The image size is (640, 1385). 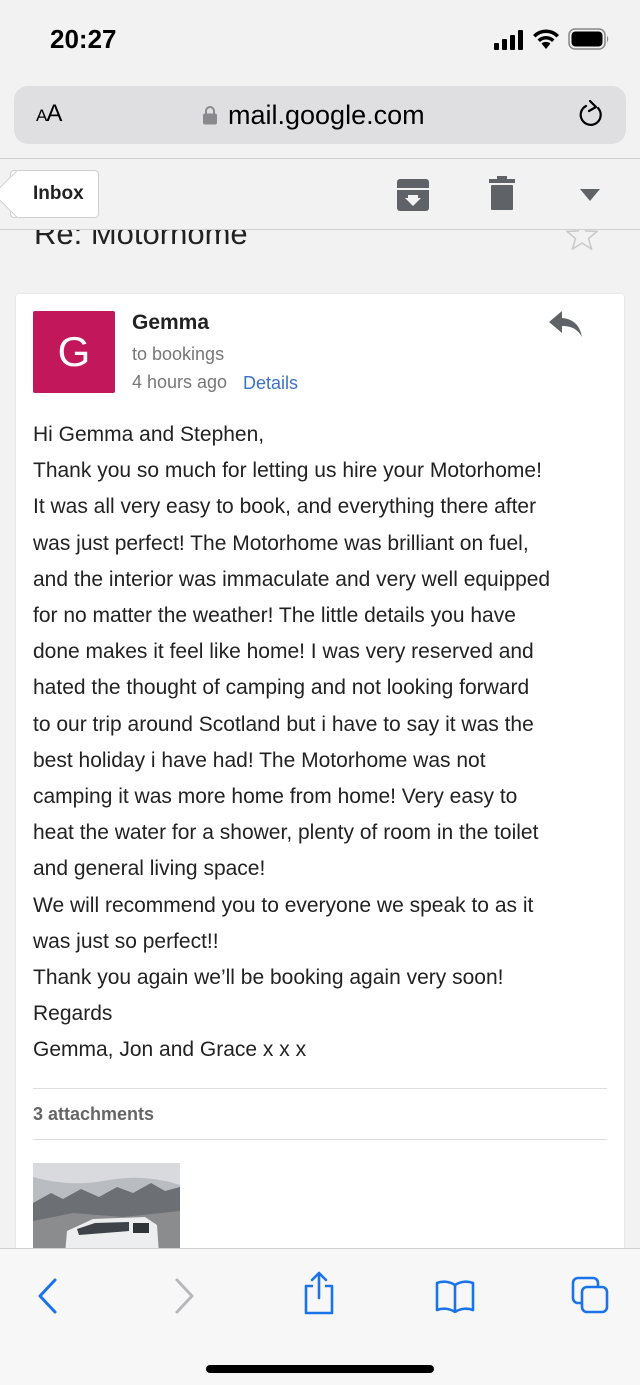 What do you see at coordinates (546, 39) in the screenshot?
I see `wifi-icon` at bounding box center [546, 39].